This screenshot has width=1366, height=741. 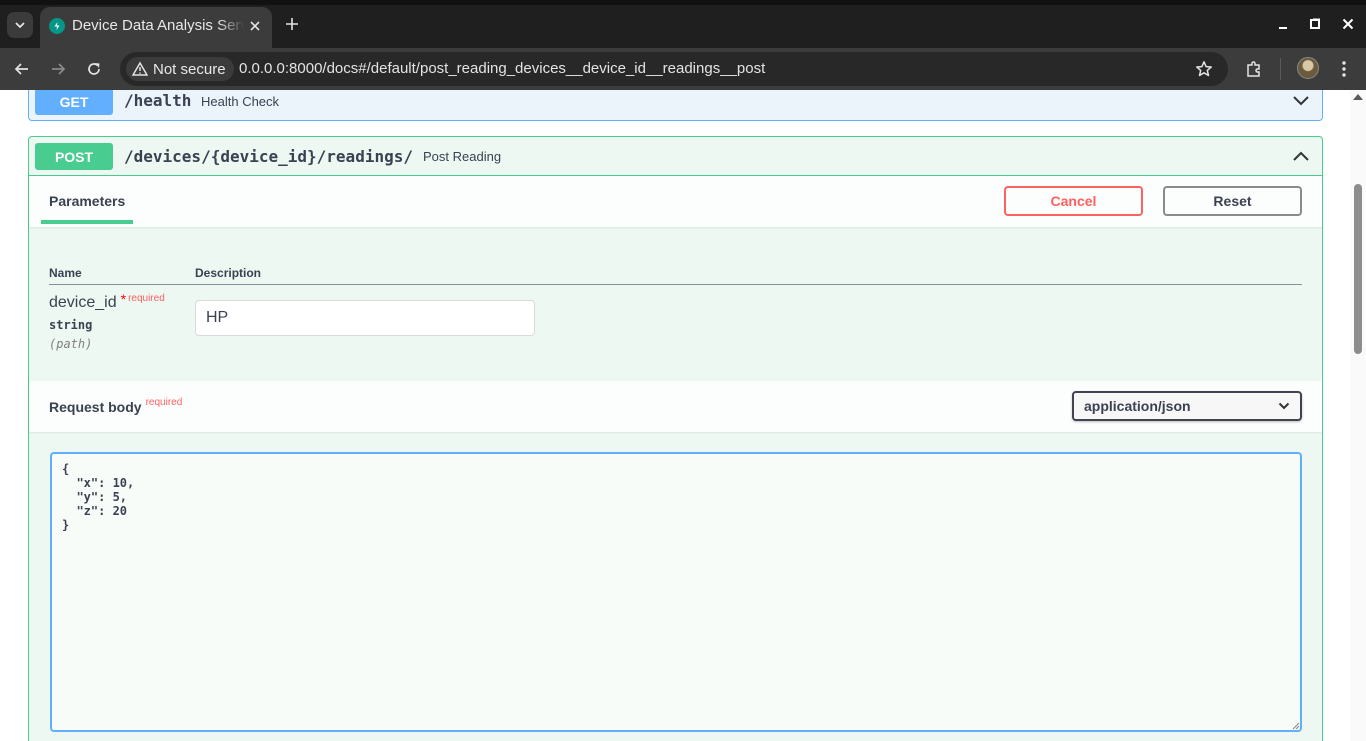 What do you see at coordinates (683, 2) in the screenshot?
I see `window-top-edge` at bounding box center [683, 2].